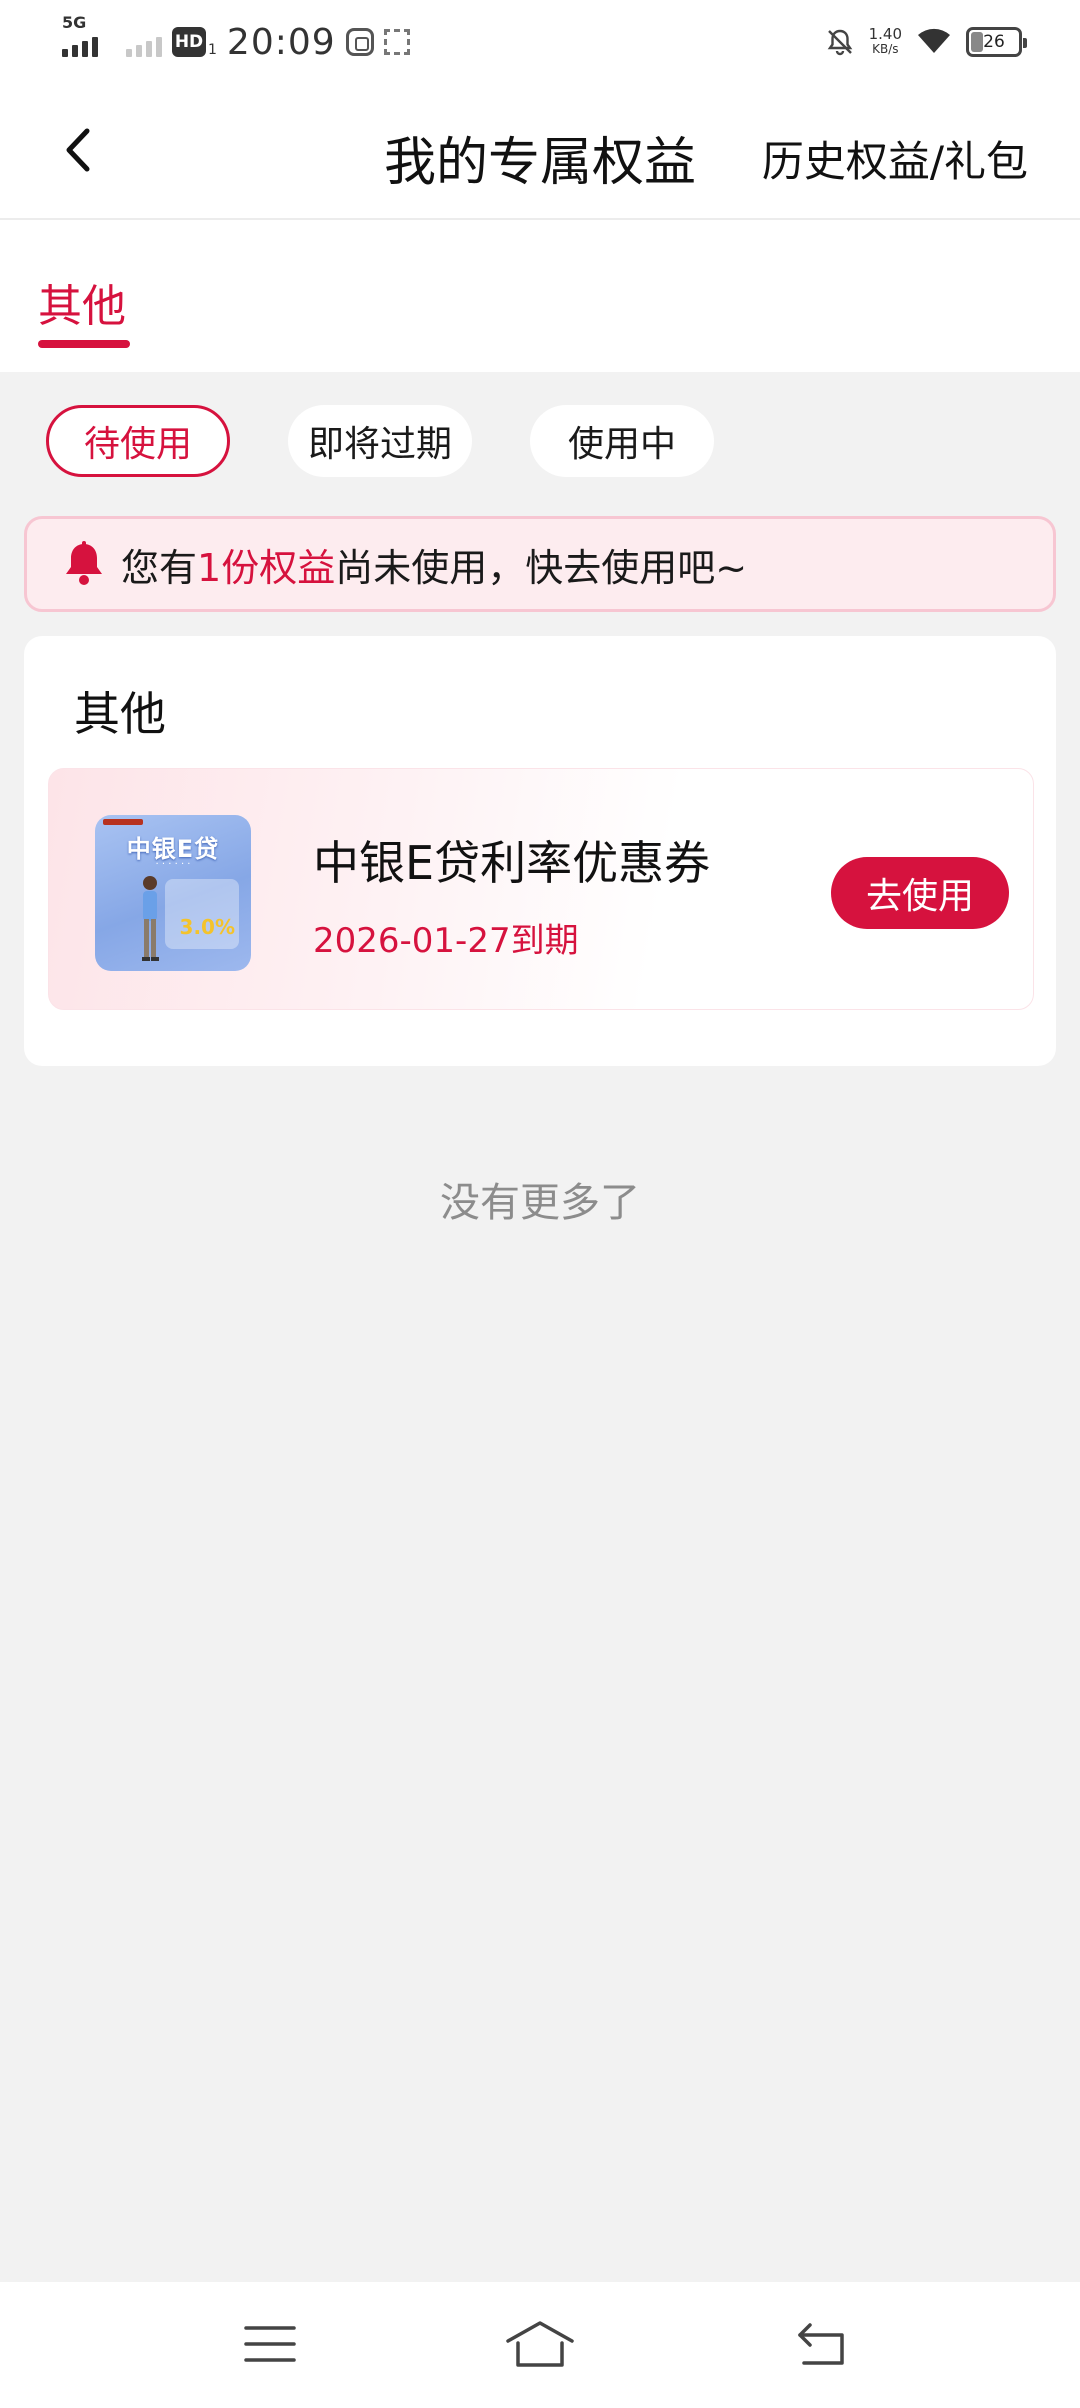 The width and height of the screenshot is (1080, 2408). Describe the element at coordinates (934, 42) in the screenshot. I see `wifi-icon` at that location.